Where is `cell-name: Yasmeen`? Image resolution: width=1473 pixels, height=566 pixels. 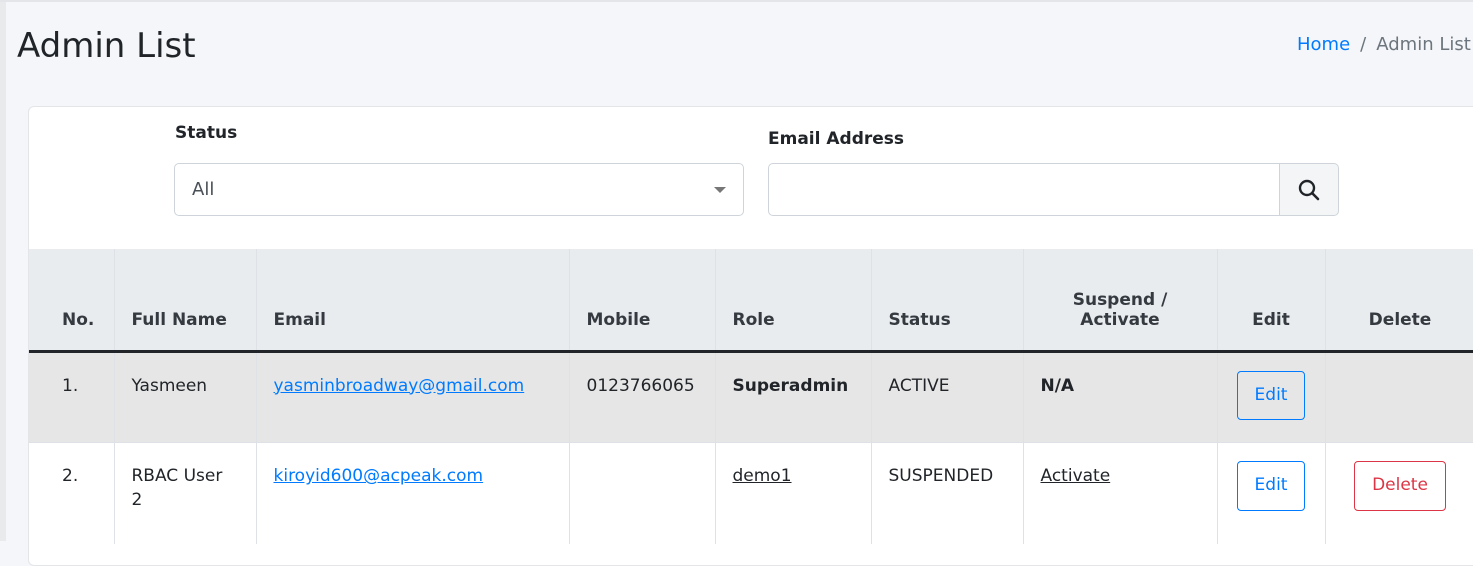 cell-name: Yasmeen is located at coordinates (185, 396).